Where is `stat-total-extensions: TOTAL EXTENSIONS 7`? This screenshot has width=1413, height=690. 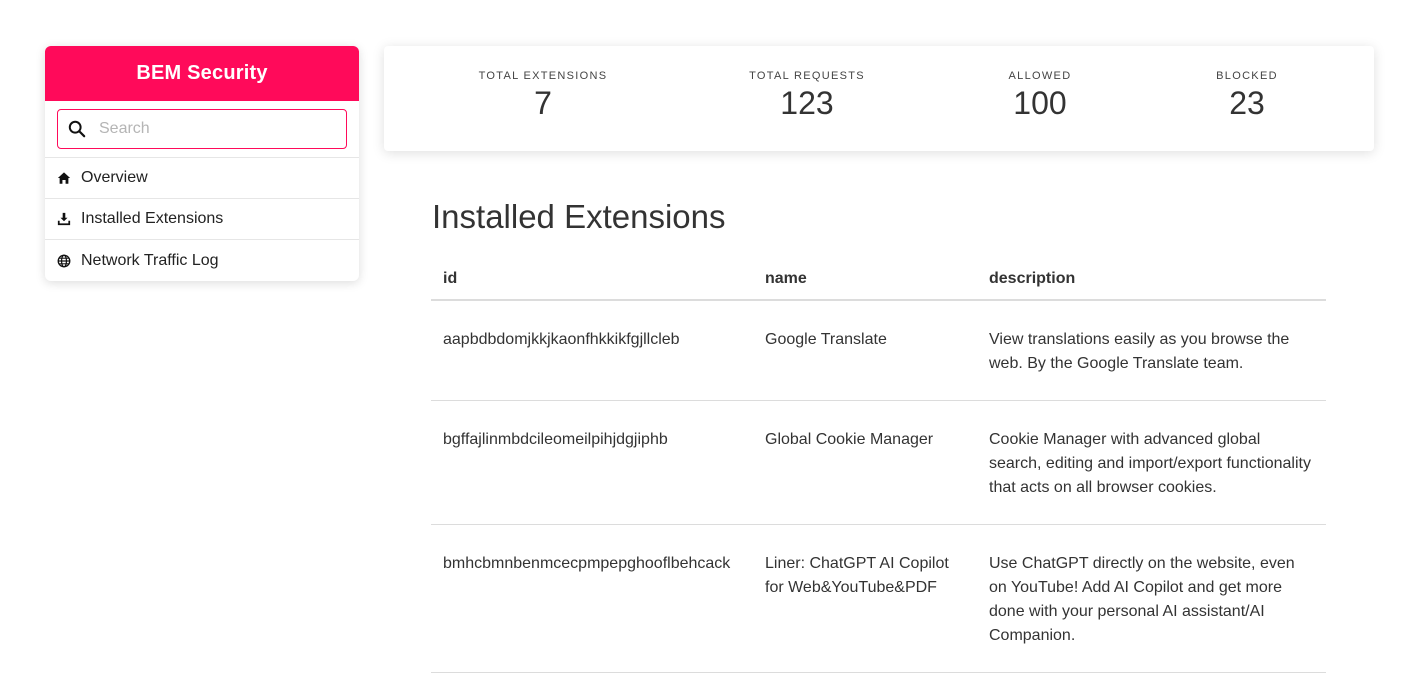 stat-total-extensions: TOTAL EXTENSIONS 7 is located at coordinates (543, 96).